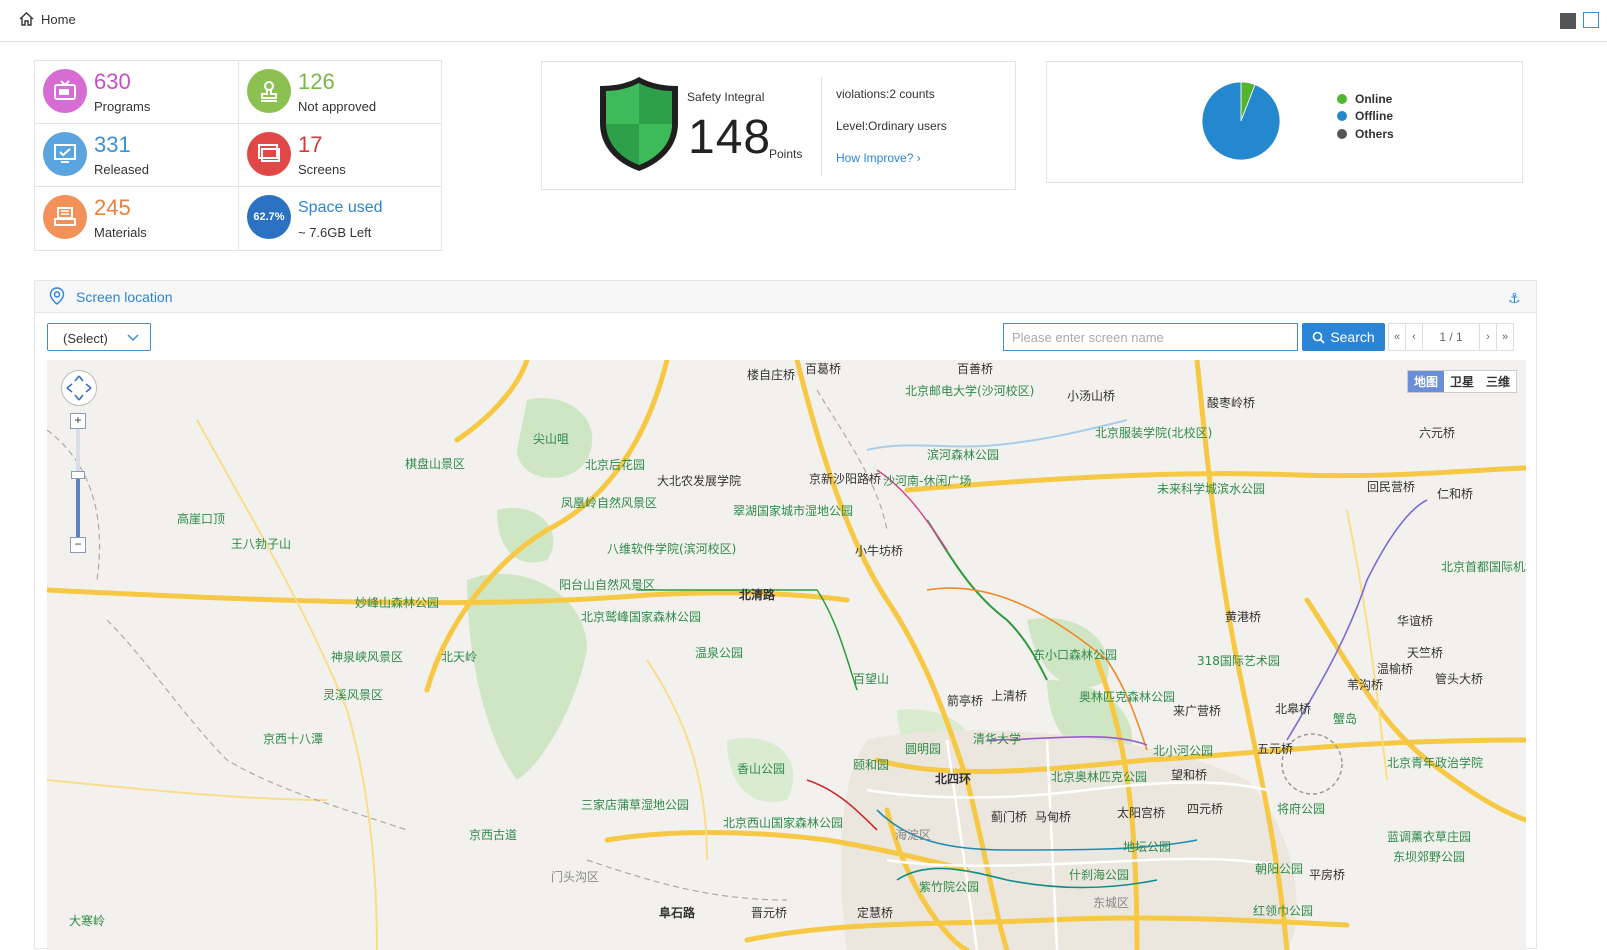 Image resolution: width=1607 pixels, height=950 pixels. I want to click on map-label: 奥林匹克森林公园, so click(1127, 697).